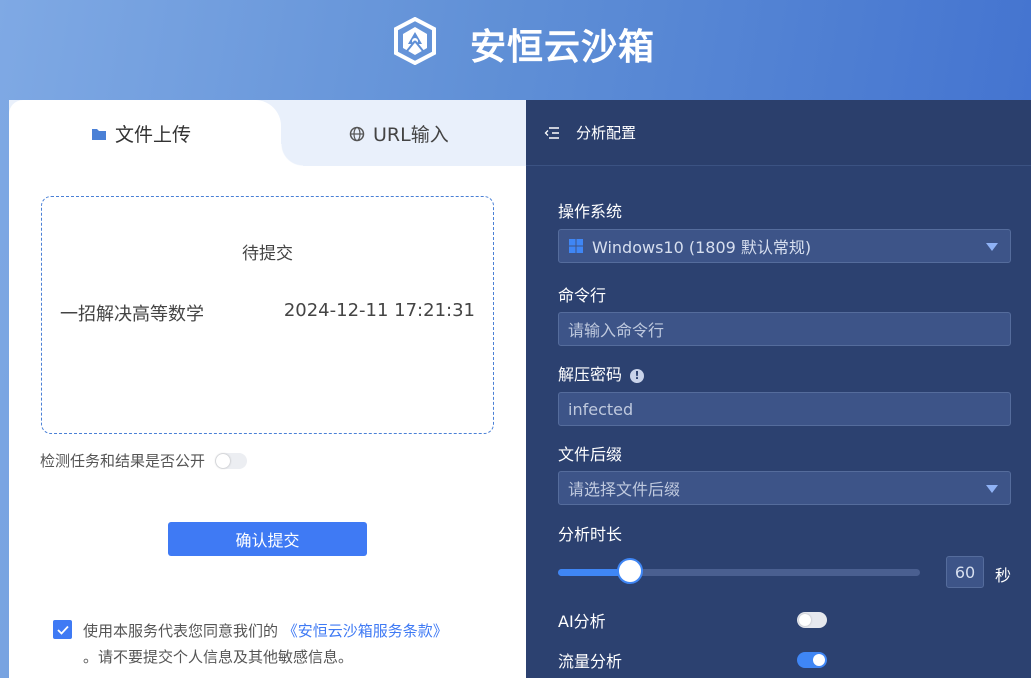 The width and height of the screenshot is (1031, 678). What do you see at coordinates (563, 47) in the screenshot?
I see `brand-title: 安恒云沙箱` at bounding box center [563, 47].